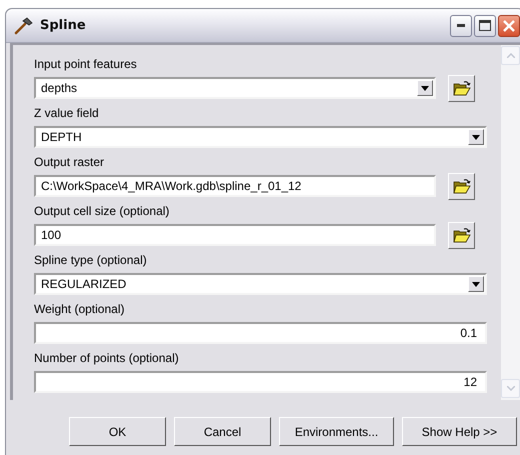 The width and height of the screenshot is (520, 455). What do you see at coordinates (59, 88) in the screenshot?
I see `field-value: depths` at bounding box center [59, 88].